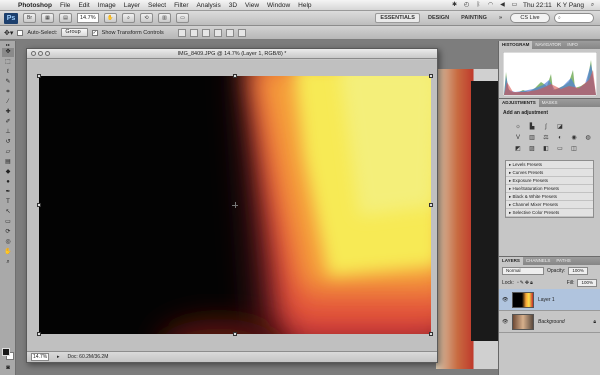 This screenshot has width=600, height=375. What do you see at coordinates (431, 205) in the screenshot?
I see `transform-handle-mr` at bounding box center [431, 205].